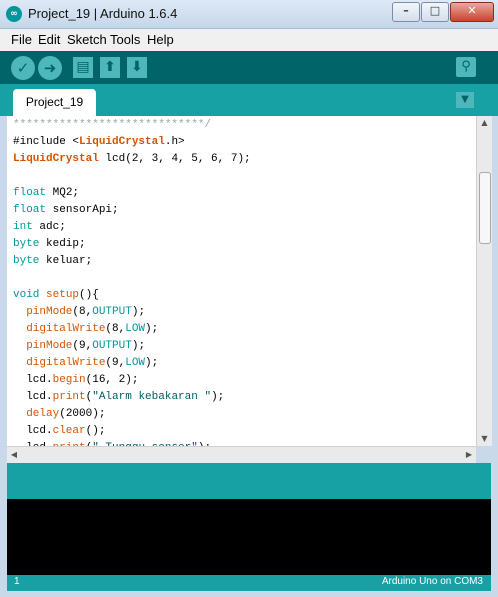 This screenshot has height=597, width=498. Describe the element at coordinates (406, 12) in the screenshot. I see `minimize-button: –` at that location.